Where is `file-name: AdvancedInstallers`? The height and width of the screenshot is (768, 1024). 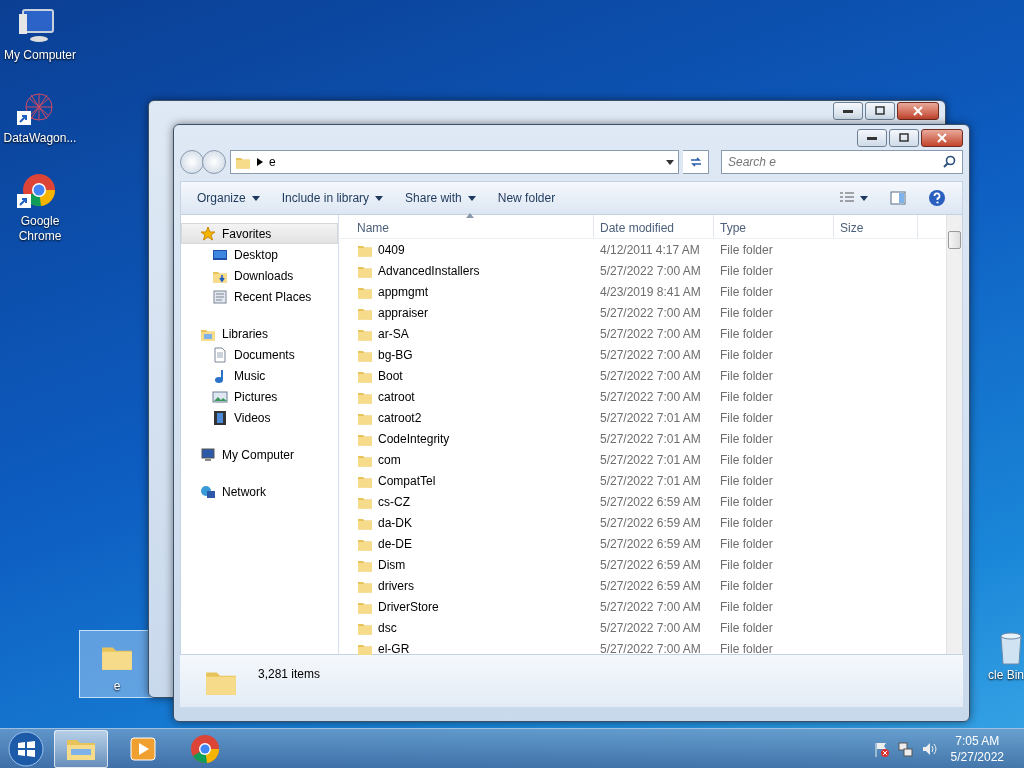
file-name: AdvancedInstallers is located at coordinates (429, 270).